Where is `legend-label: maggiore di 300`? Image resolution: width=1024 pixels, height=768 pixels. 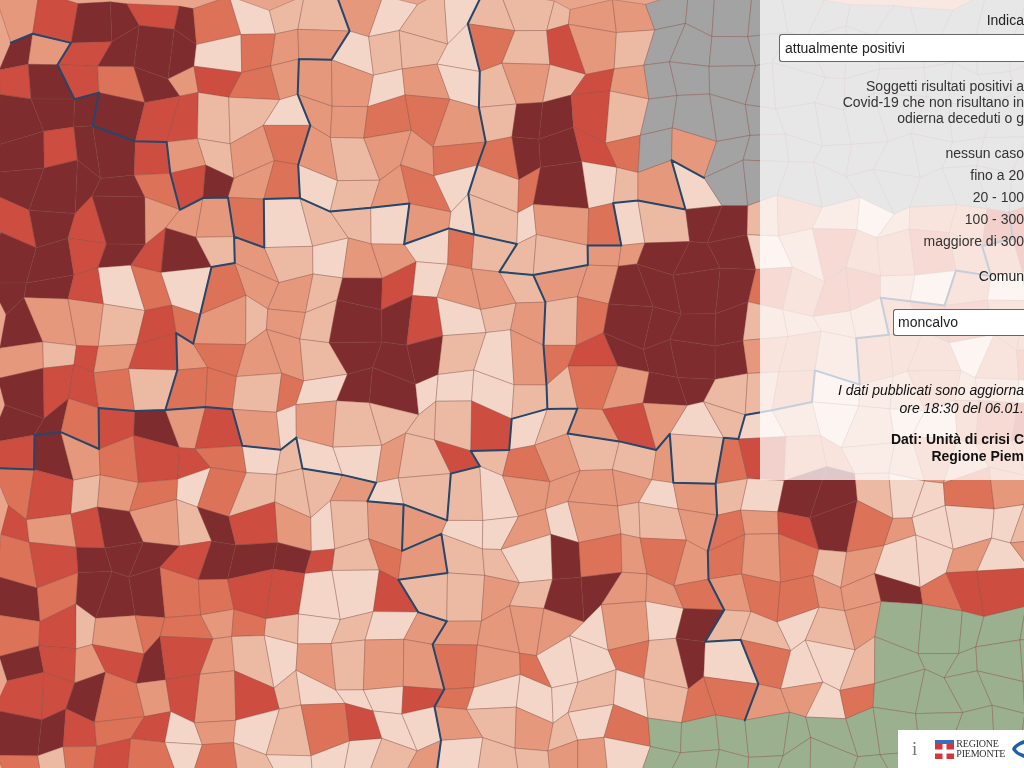 legend-label: maggiore di 300 is located at coordinates (973, 241).